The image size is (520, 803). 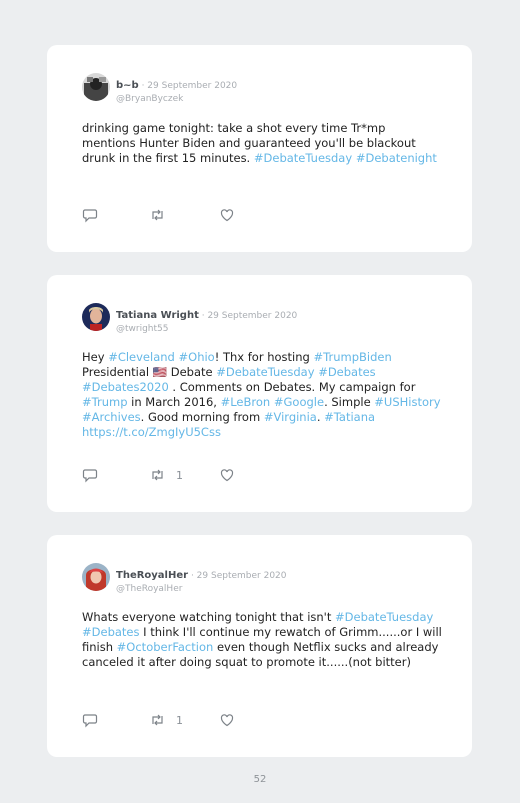 I want to click on hashtag-link: #Ohio, so click(x=197, y=357).